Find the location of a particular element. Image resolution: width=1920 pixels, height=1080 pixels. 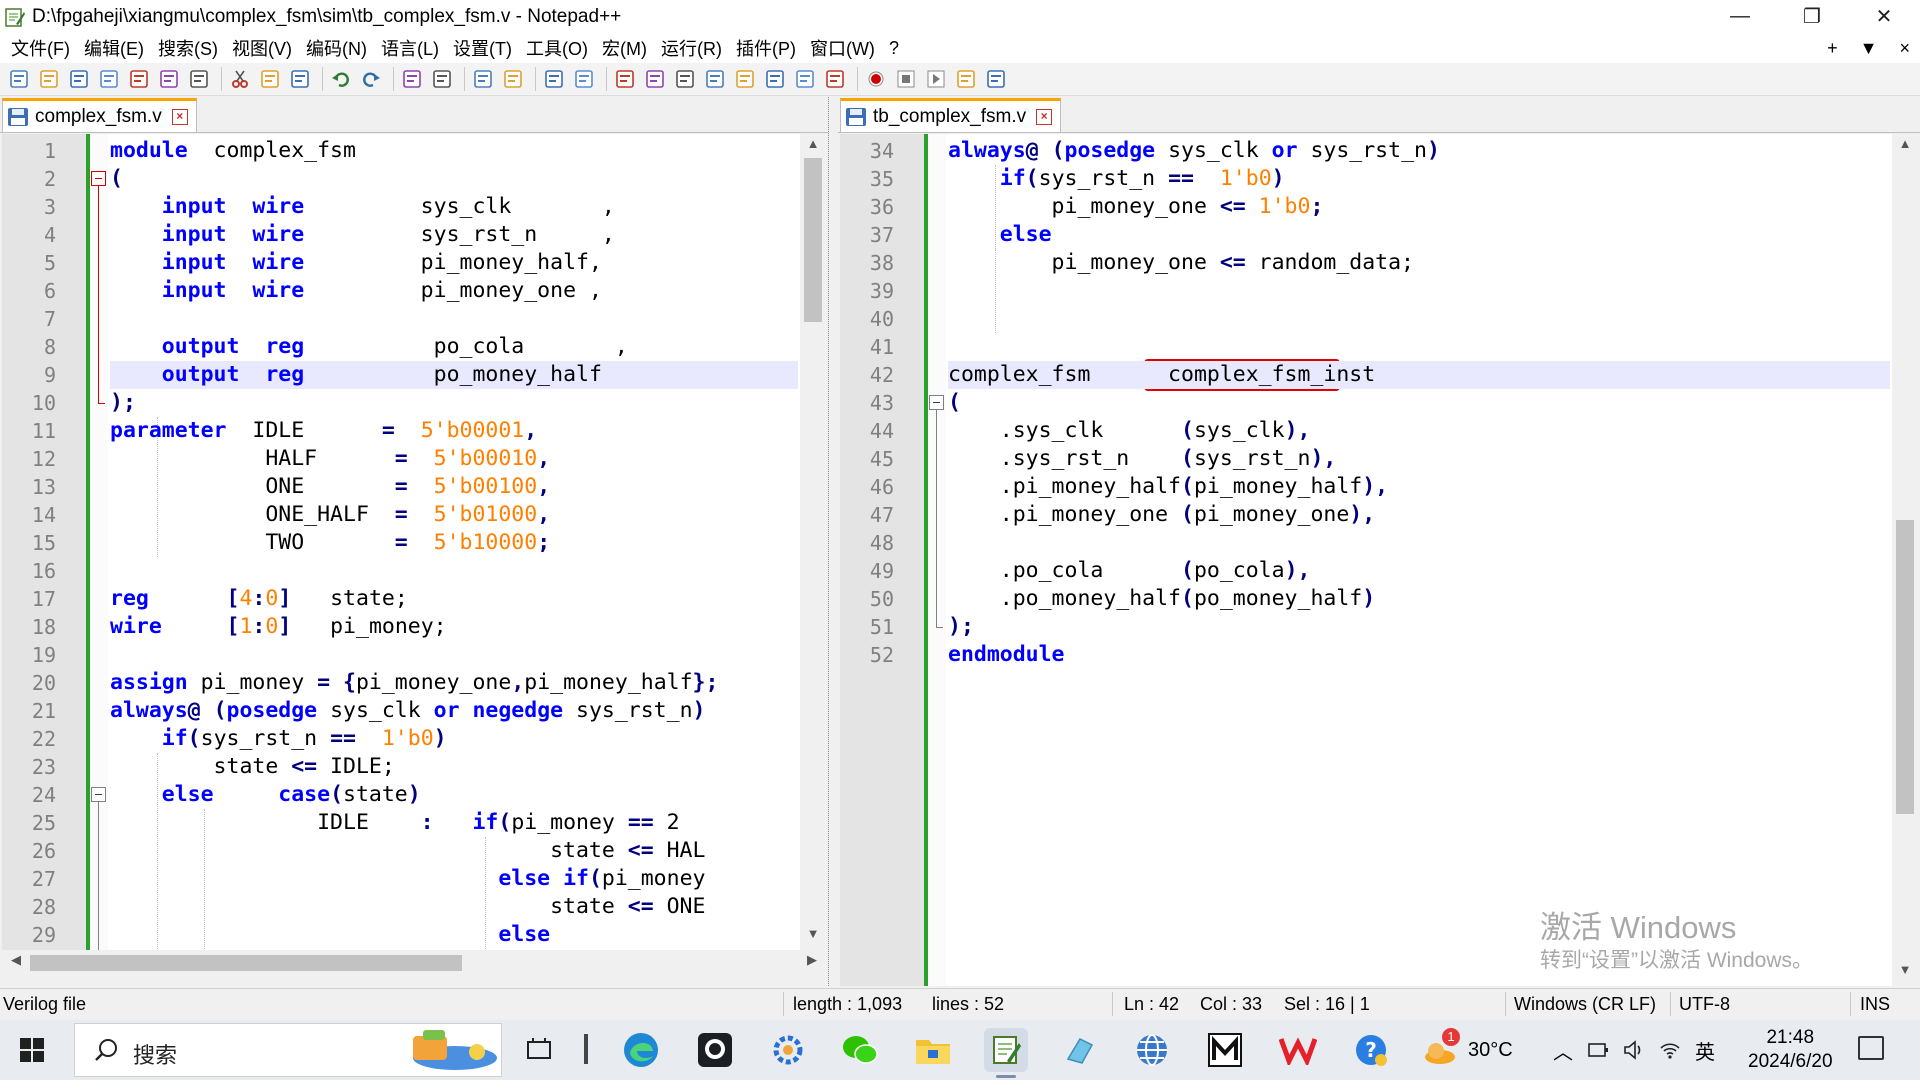

run-macro-multiple-icon is located at coordinates (965, 79).